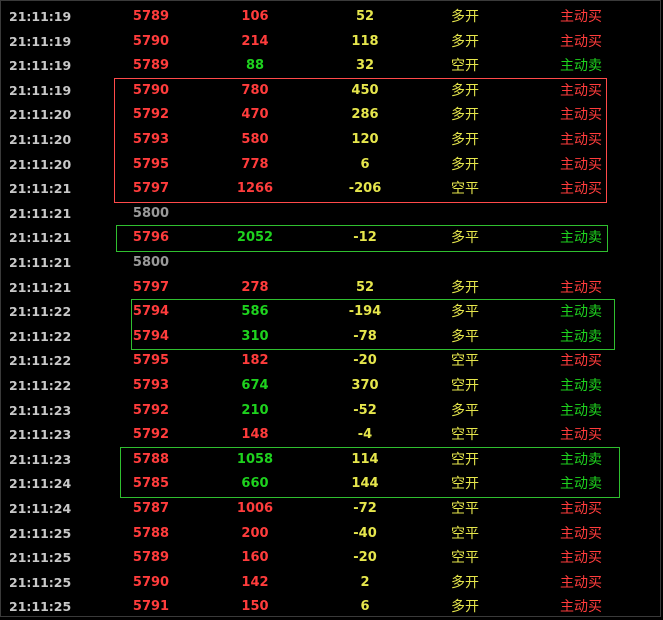  Describe the element at coordinates (151, 287) in the screenshot. I see `price-cell: 5797` at that location.